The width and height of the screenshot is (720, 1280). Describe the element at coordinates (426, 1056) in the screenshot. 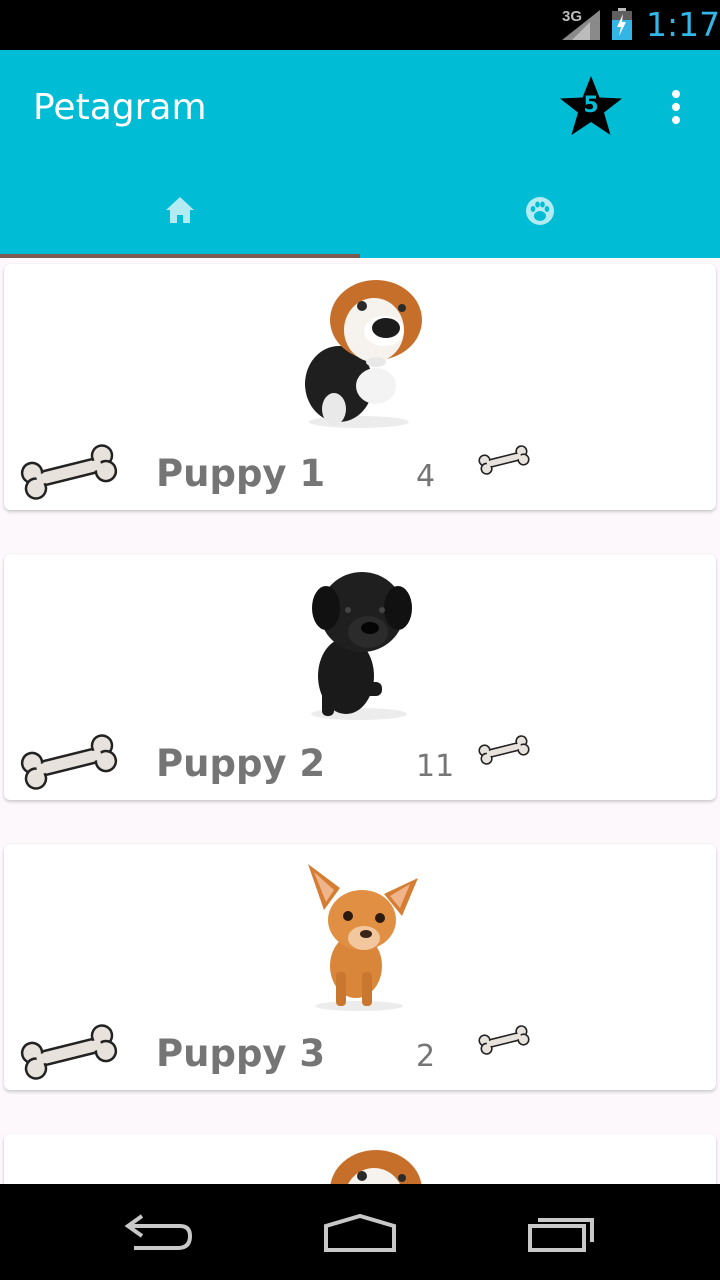

I see `pet-likes-count: 2` at that location.